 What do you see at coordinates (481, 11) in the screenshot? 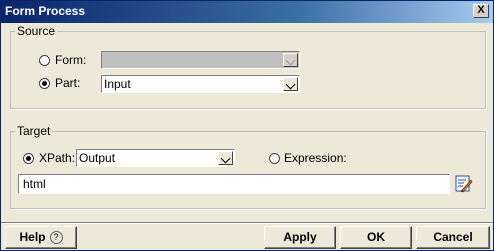
I see `close-button: X` at bounding box center [481, 11].